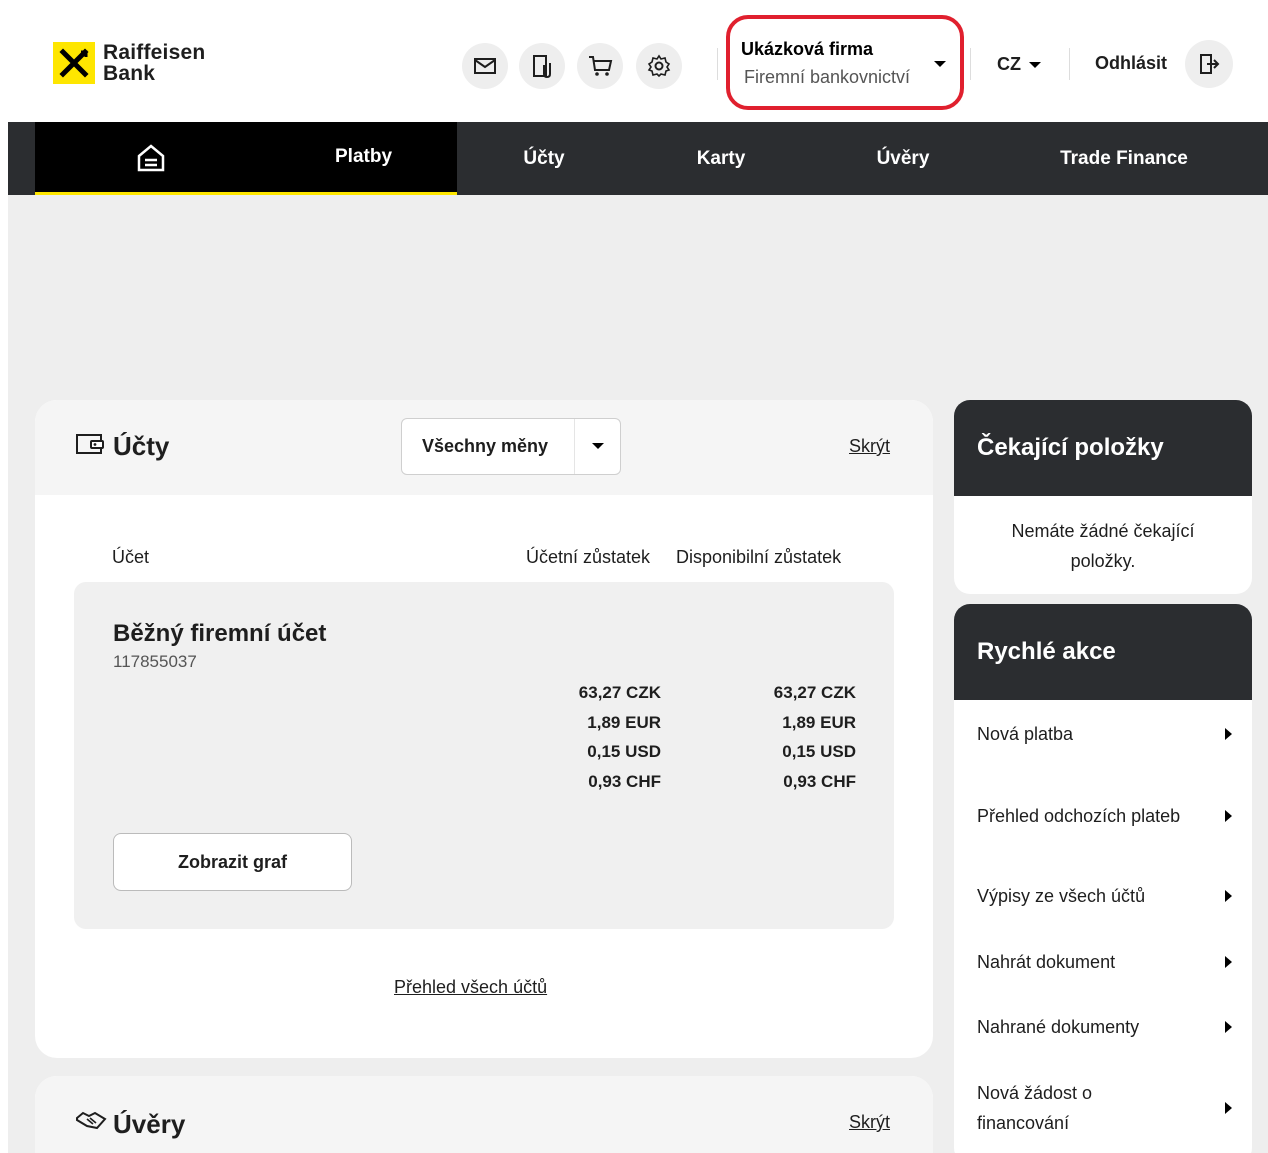  I want to click on loans-widget-header: Úvěry Skrýt, so click(484, 1114).